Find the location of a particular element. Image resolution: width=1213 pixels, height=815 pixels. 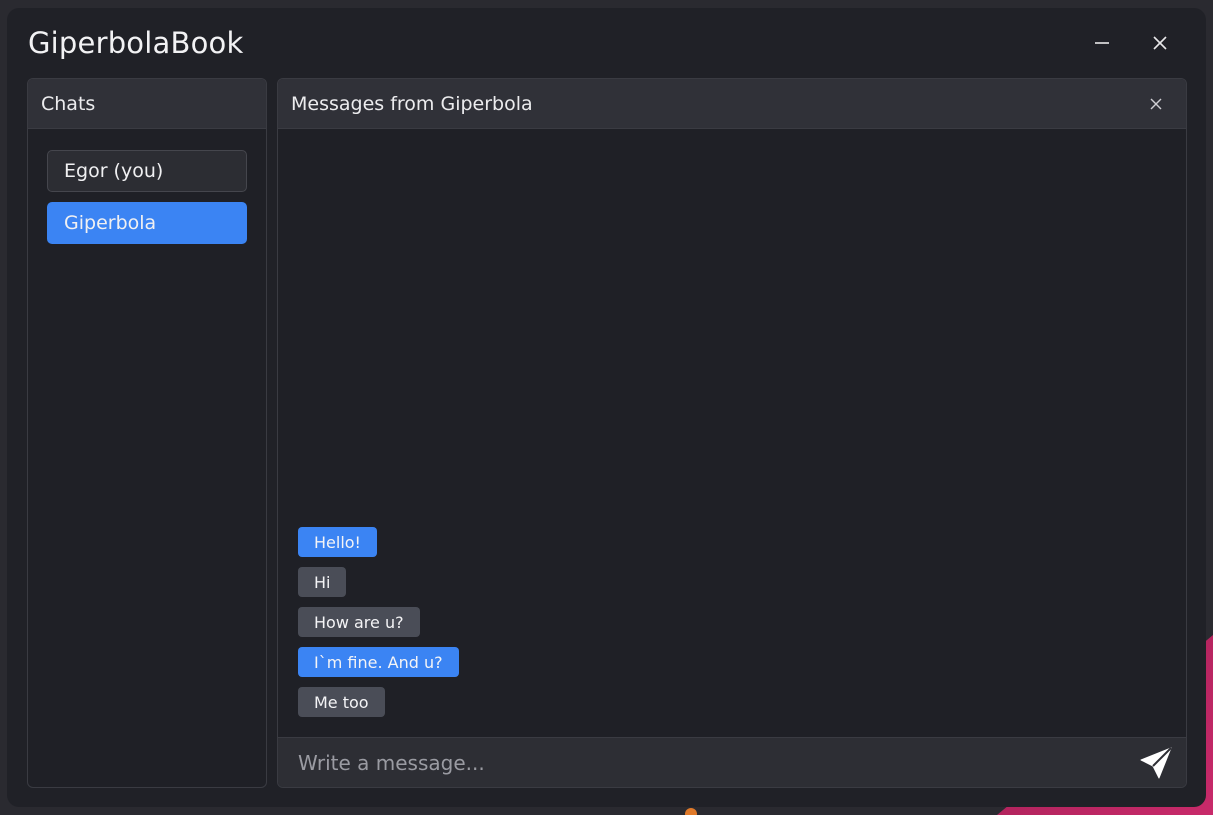

message-bubble-received: How are u? is located at coordinates (359, 622).